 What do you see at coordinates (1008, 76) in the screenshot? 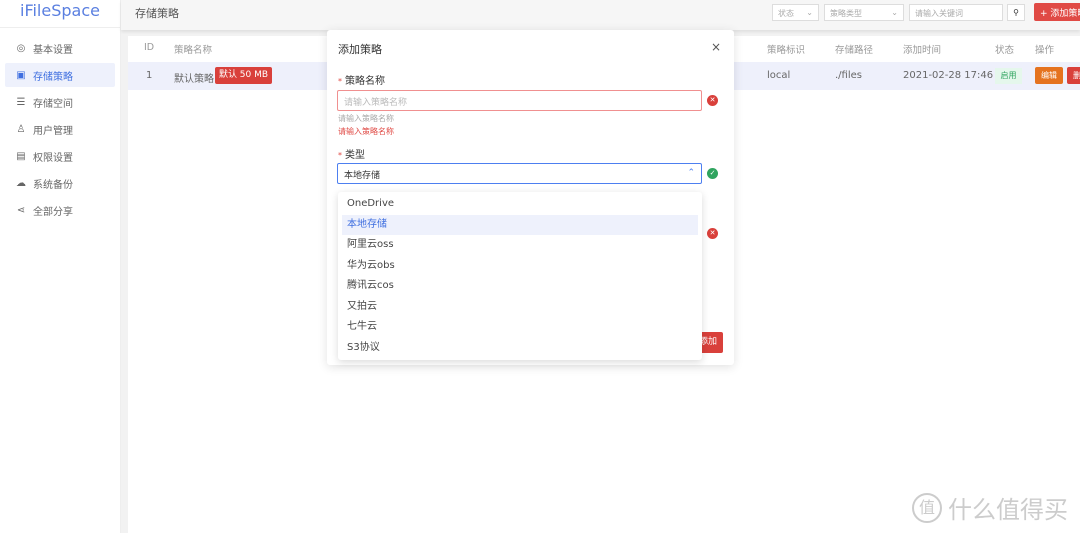
I see `status-badge: 启用` at bounding box center [1008, 76].